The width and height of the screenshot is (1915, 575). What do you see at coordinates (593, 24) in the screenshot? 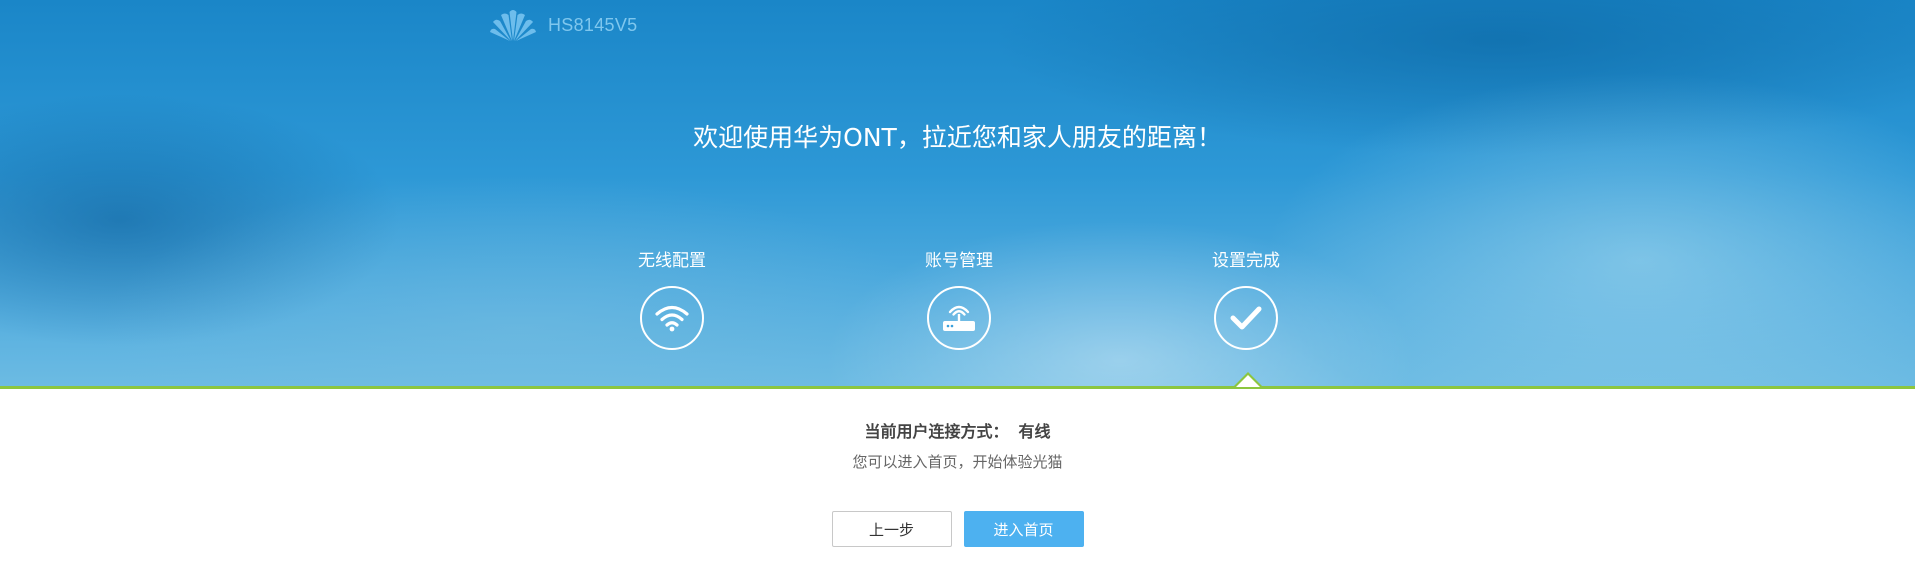
I see `device-model: HS8145V5` at bounding box center [593, 24].